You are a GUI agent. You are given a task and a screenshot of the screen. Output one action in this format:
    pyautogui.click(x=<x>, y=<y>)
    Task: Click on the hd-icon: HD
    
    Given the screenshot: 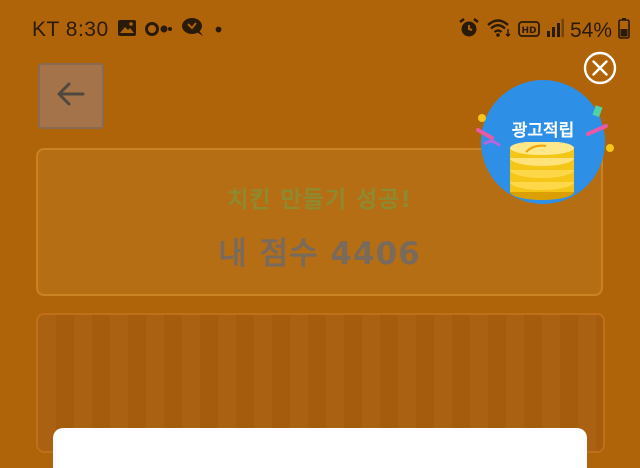 What is the action you would take?
    pyautogui.click(x=529, y=31)
    